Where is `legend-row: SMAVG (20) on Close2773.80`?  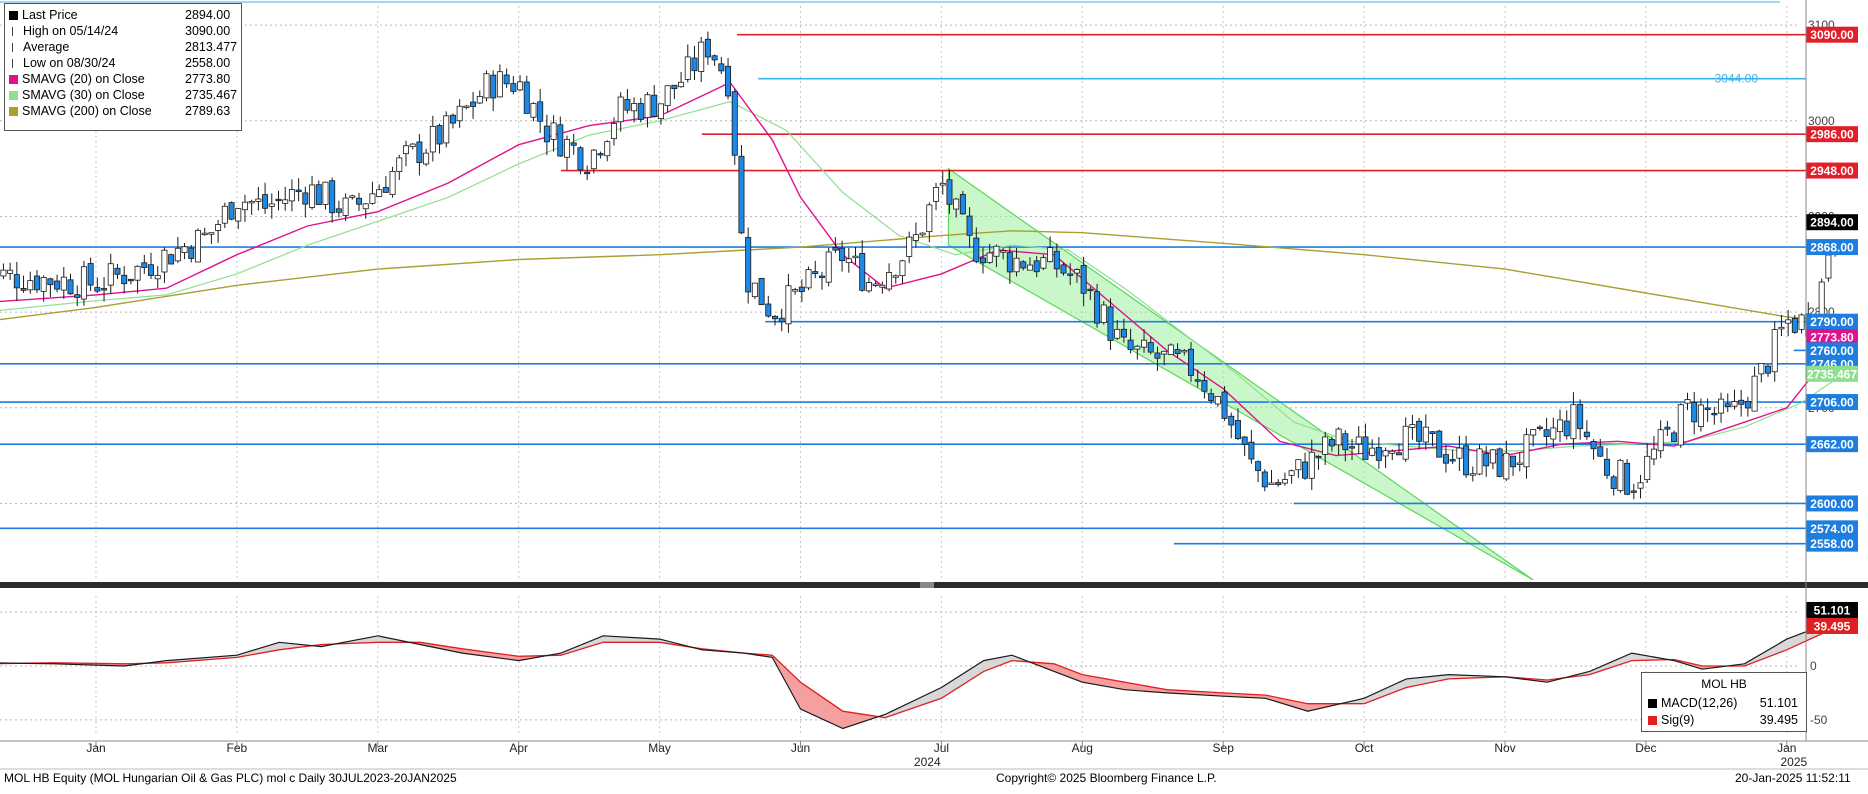 legend-row: SMAVG (20) on Close2773.80 is located at coordinates (85, 79).